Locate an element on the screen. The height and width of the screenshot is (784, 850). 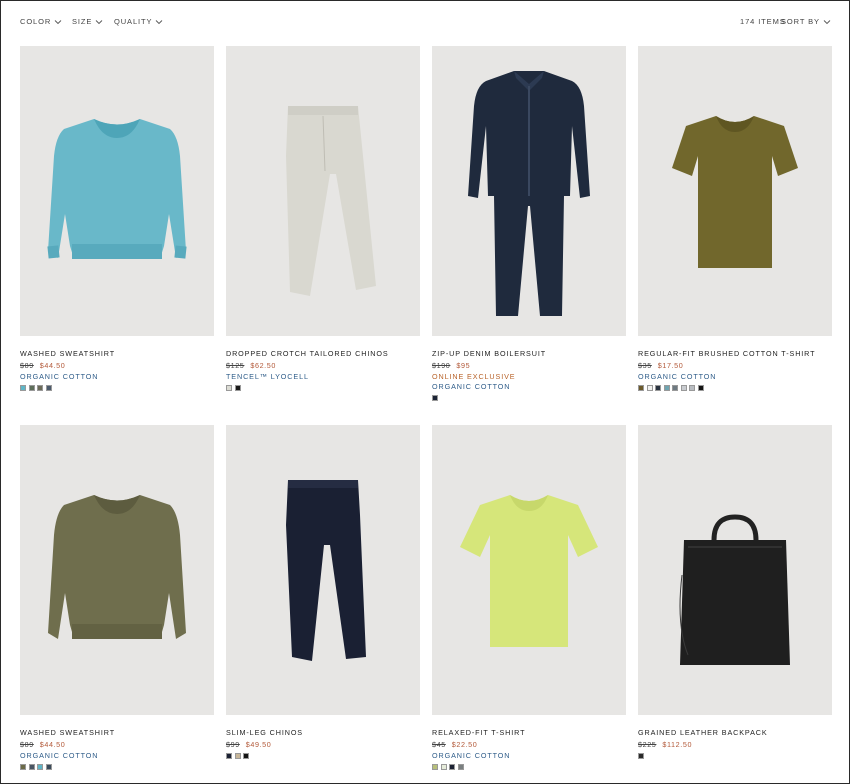
original-price: $190 is located at coordinates (441, 365).